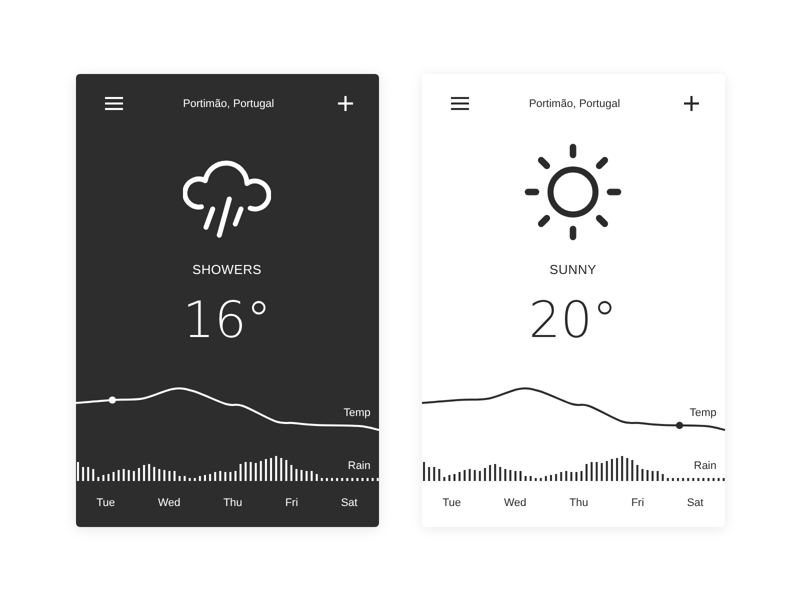  Describe the element at coordinates (227, 319) in the screenshot. I see `temperature-reading: 16°` at that location.